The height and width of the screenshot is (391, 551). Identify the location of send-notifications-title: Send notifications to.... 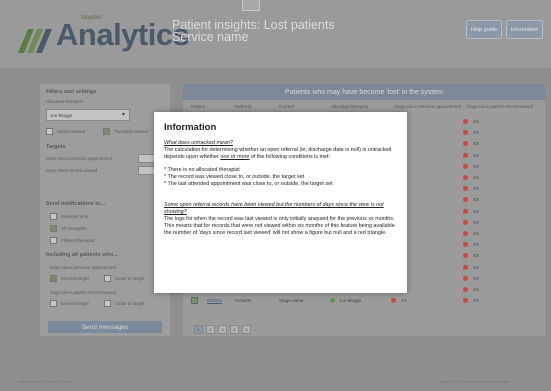
(75, 204).